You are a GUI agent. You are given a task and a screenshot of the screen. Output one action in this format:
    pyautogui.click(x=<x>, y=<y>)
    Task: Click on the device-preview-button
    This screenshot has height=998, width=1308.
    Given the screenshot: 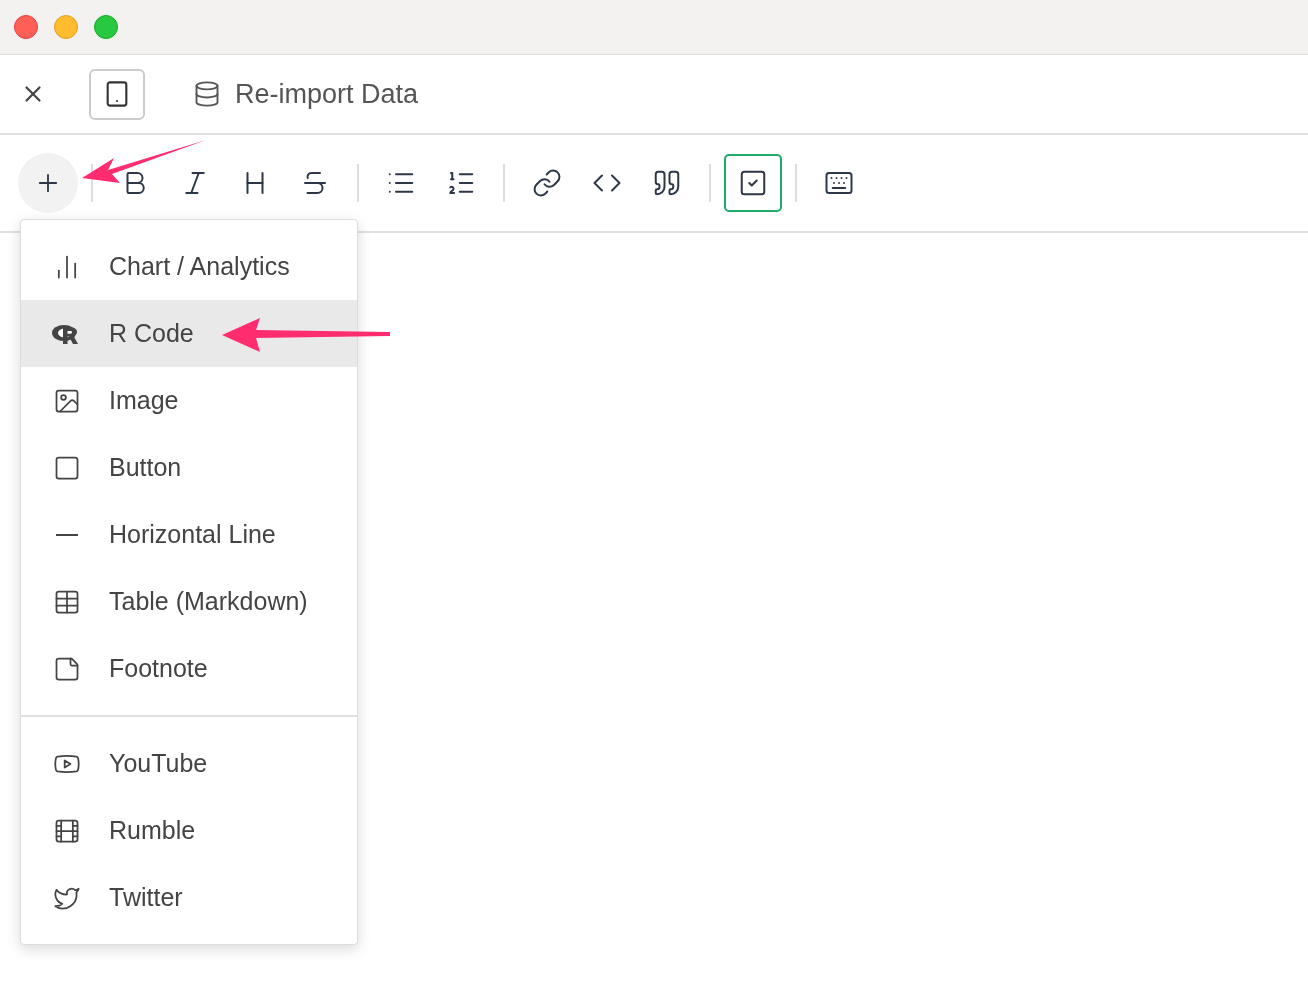 What is the action you would take?
    pyautogui.click(x=117, y=94)
    